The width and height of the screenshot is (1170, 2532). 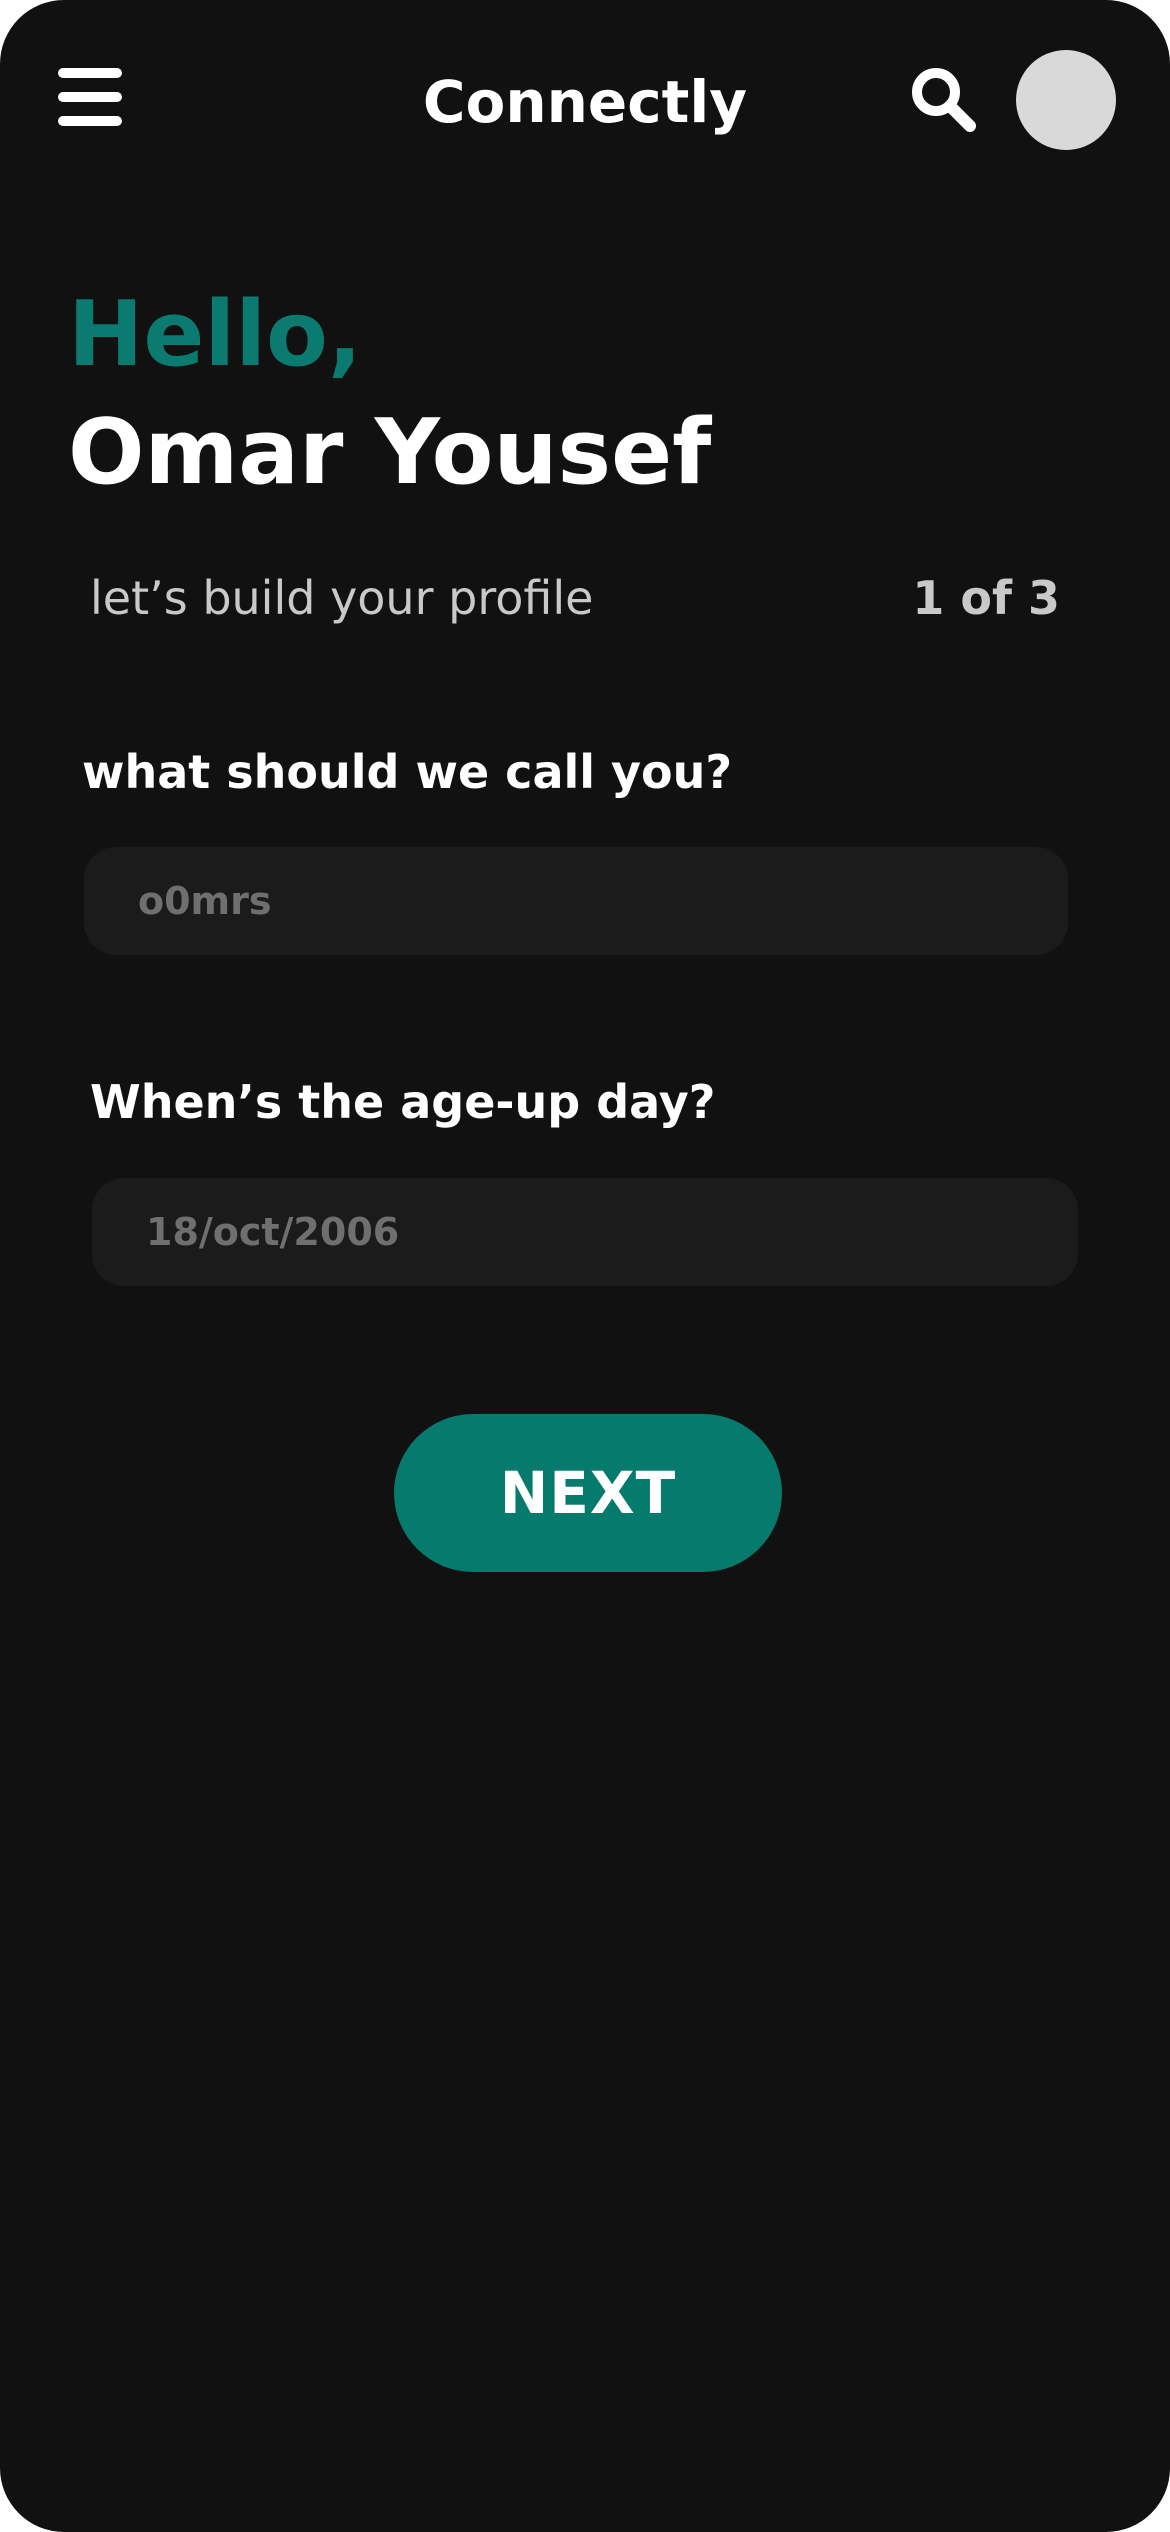 What do you see at coordinates (390, 452) in the screenshot?
I see `user-name: Omar Yousef` at bounding box center [390, 452].